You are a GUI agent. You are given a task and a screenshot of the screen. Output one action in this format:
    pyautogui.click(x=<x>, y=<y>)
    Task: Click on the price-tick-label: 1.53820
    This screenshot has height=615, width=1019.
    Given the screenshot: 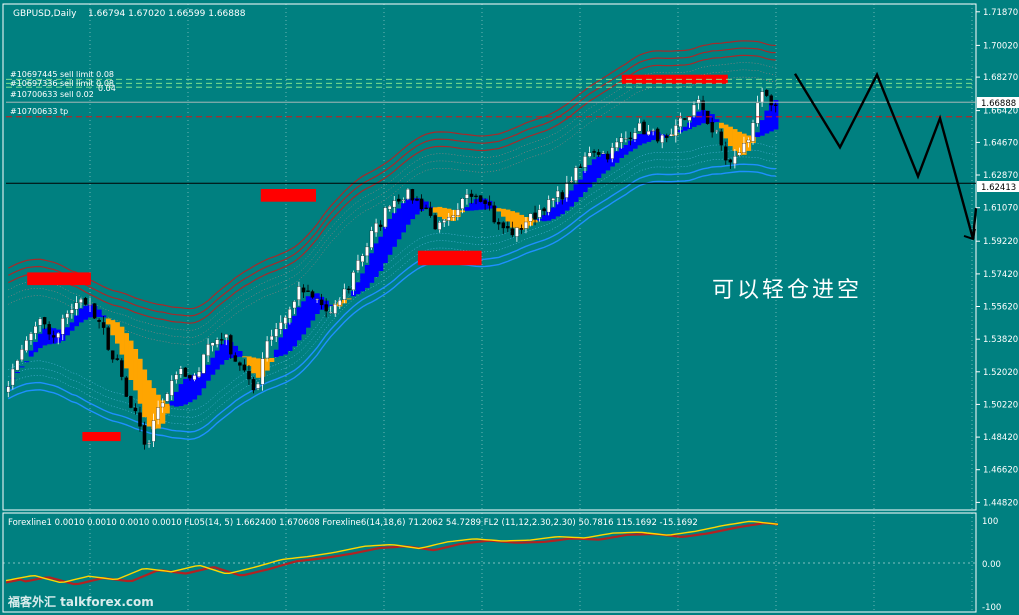 What is the action you would take?
    pyautogui.click(x=1000, y=340)
    